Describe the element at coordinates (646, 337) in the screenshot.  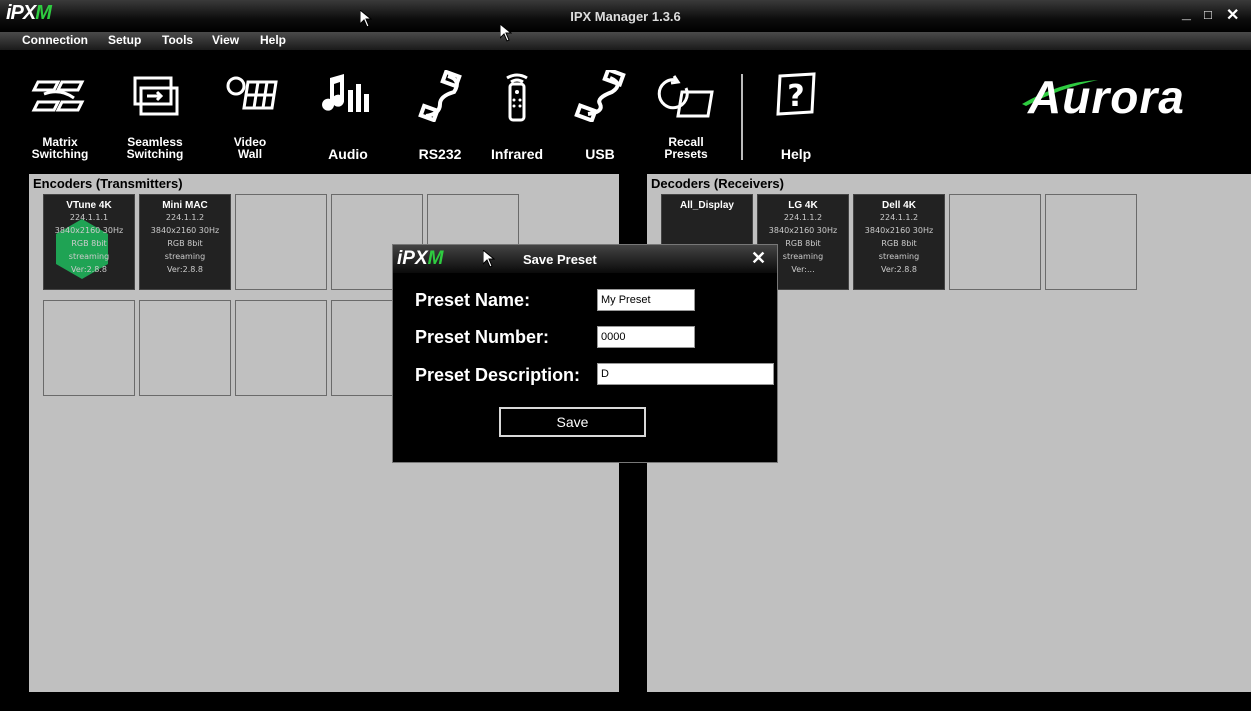
I see `preset-number-input` at that location.